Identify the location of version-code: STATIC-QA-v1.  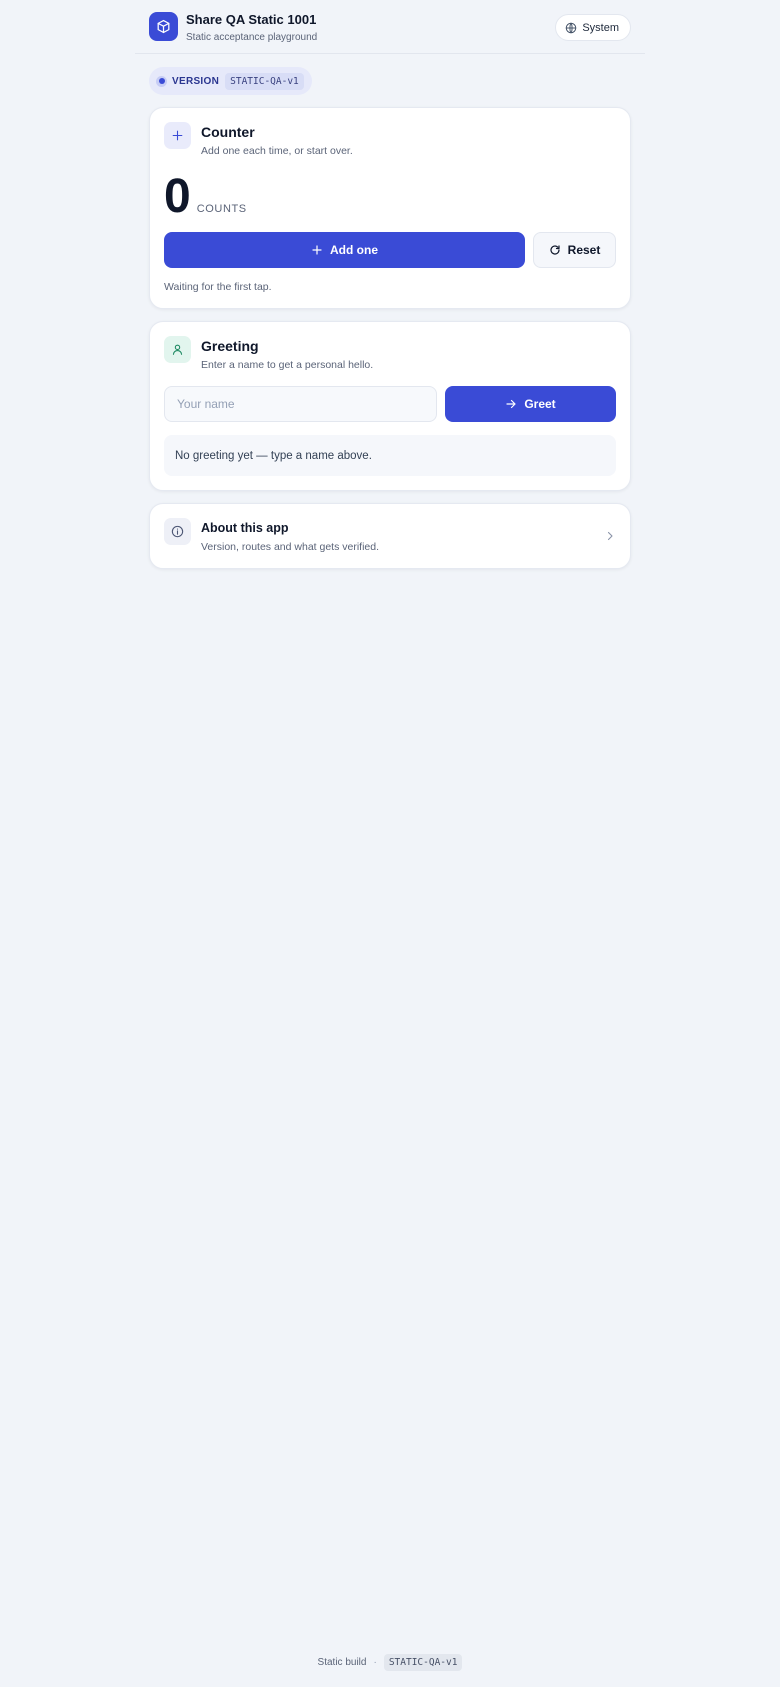
(264, 81).